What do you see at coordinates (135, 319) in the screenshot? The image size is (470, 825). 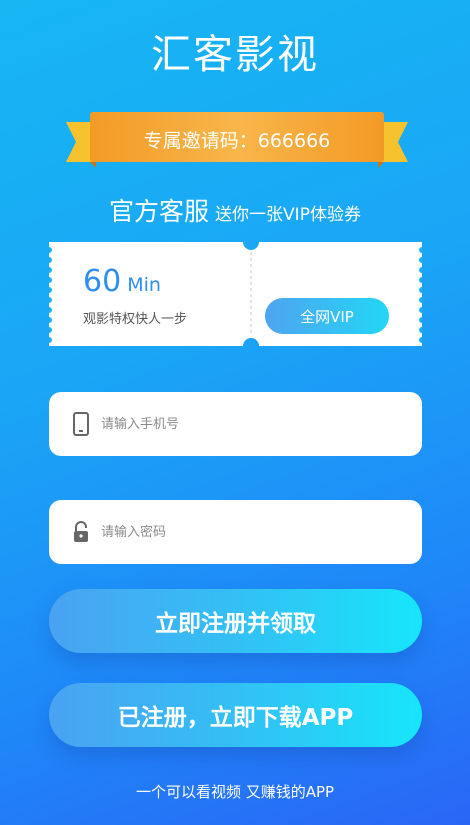 I see `coupon-description: 观影特权快人一步` at bounding box center [135, 319].